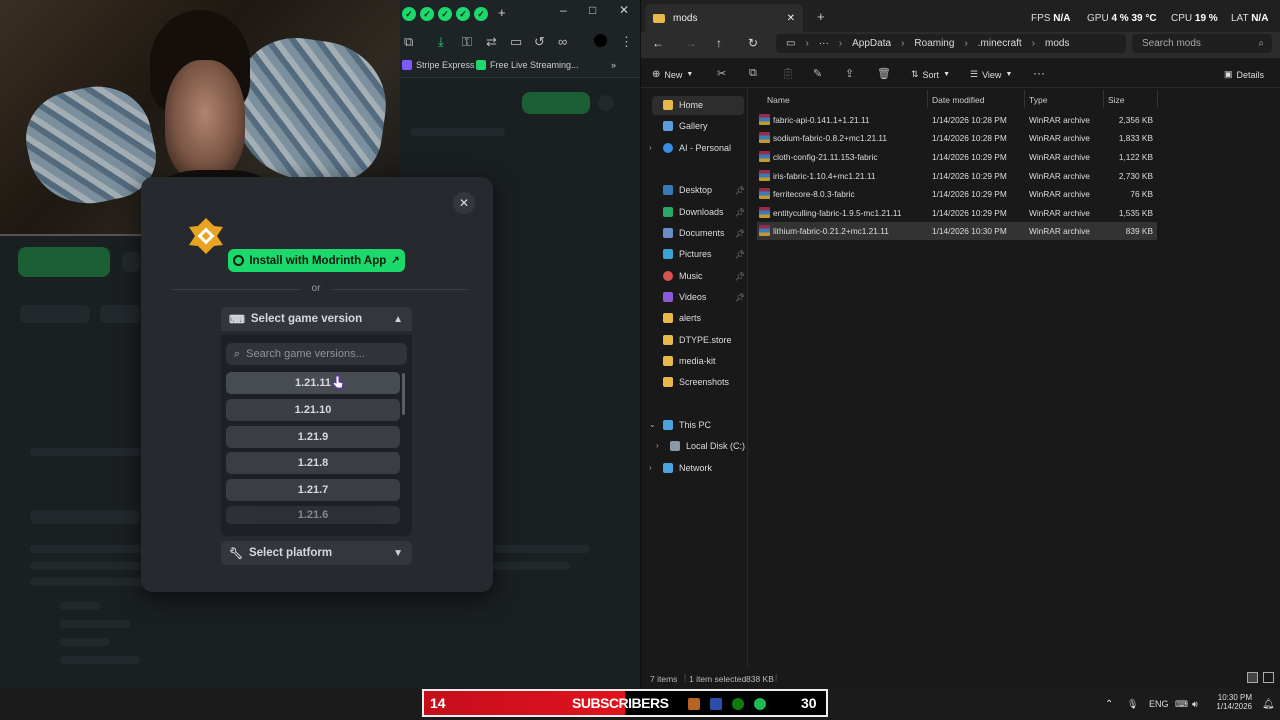 This screenshot has height=720, width=1280. Describe the element at coordinates (563, 10) in the screenshot. I see `minimize-icon: –` at that location.